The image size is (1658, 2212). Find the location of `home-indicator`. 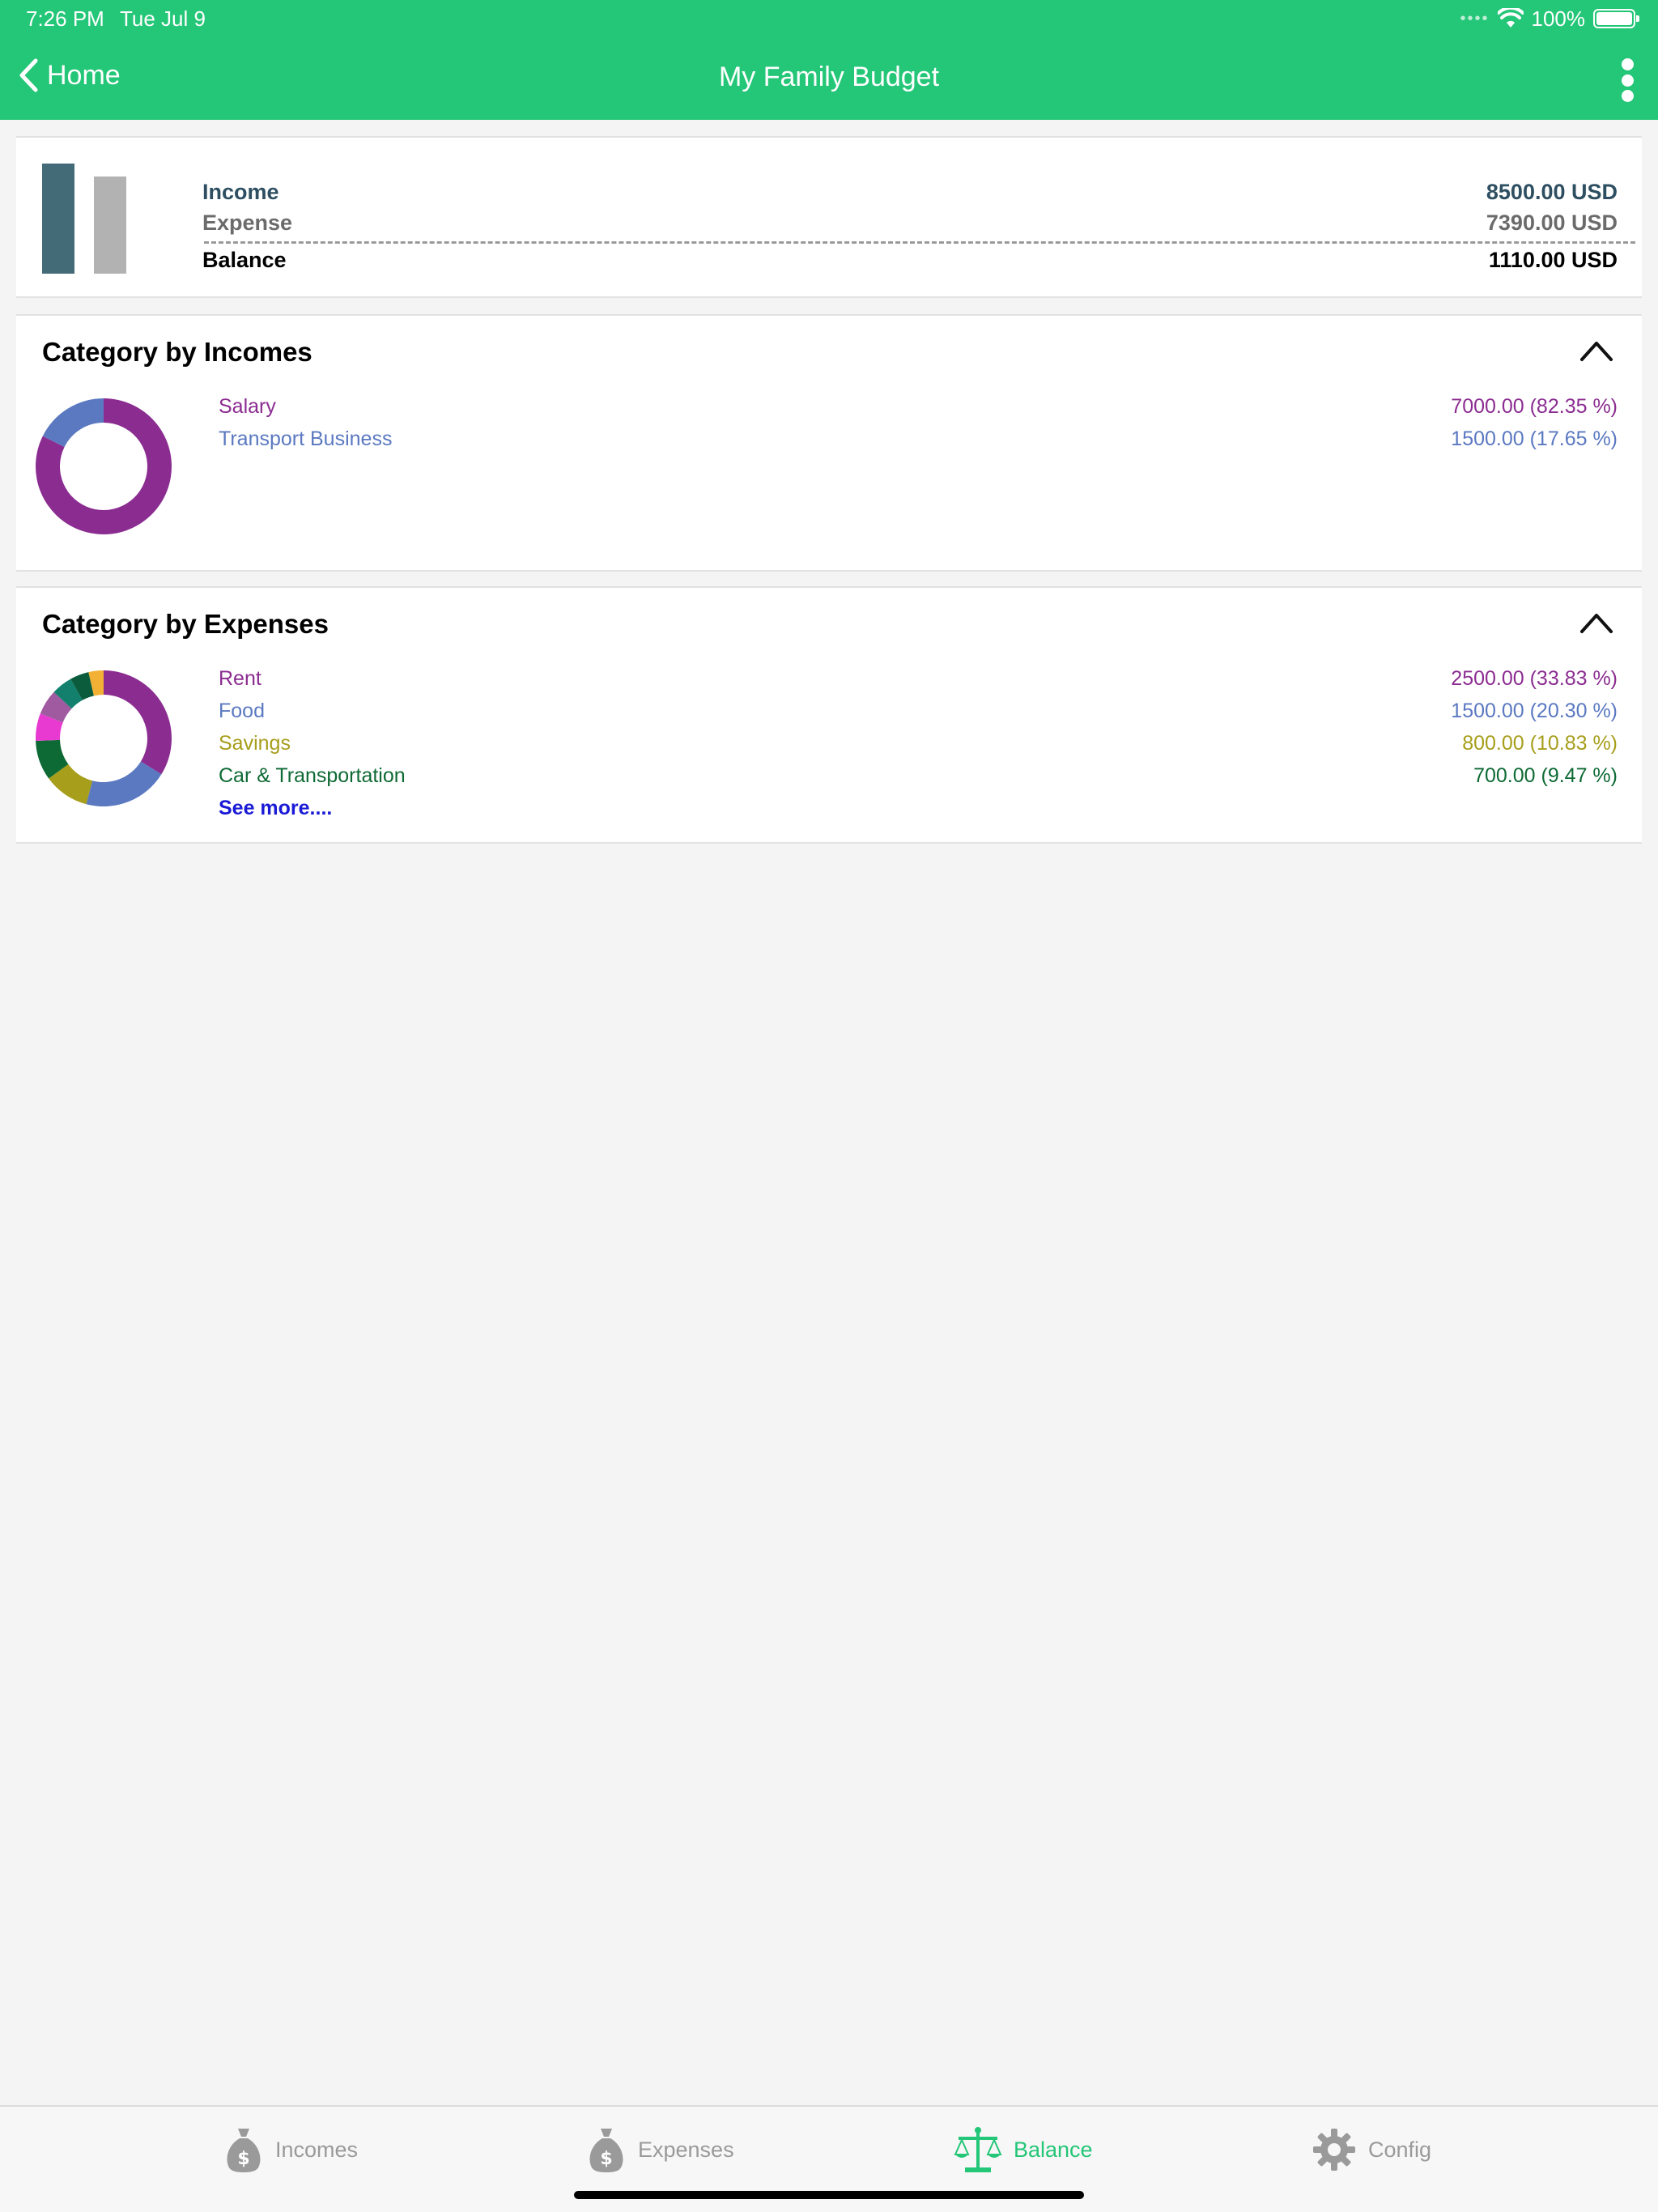

home-indicator is located at coordinates (829, 2195).